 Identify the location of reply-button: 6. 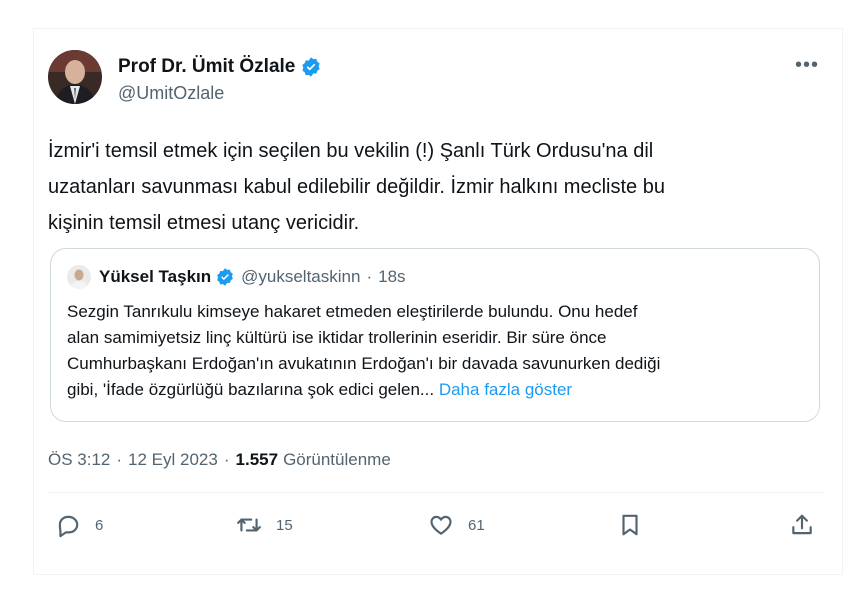
(79, 525).